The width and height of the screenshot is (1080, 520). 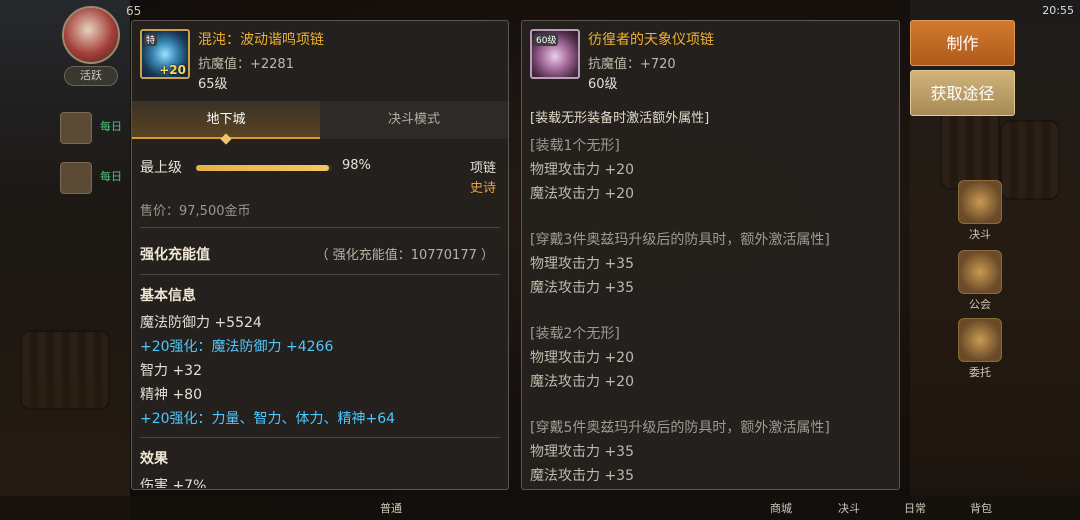 What do you see at coordinates (320, 205) in the screenshot?
I see `price-row: 售价：97,500金币` at bounding box center [320, 205].